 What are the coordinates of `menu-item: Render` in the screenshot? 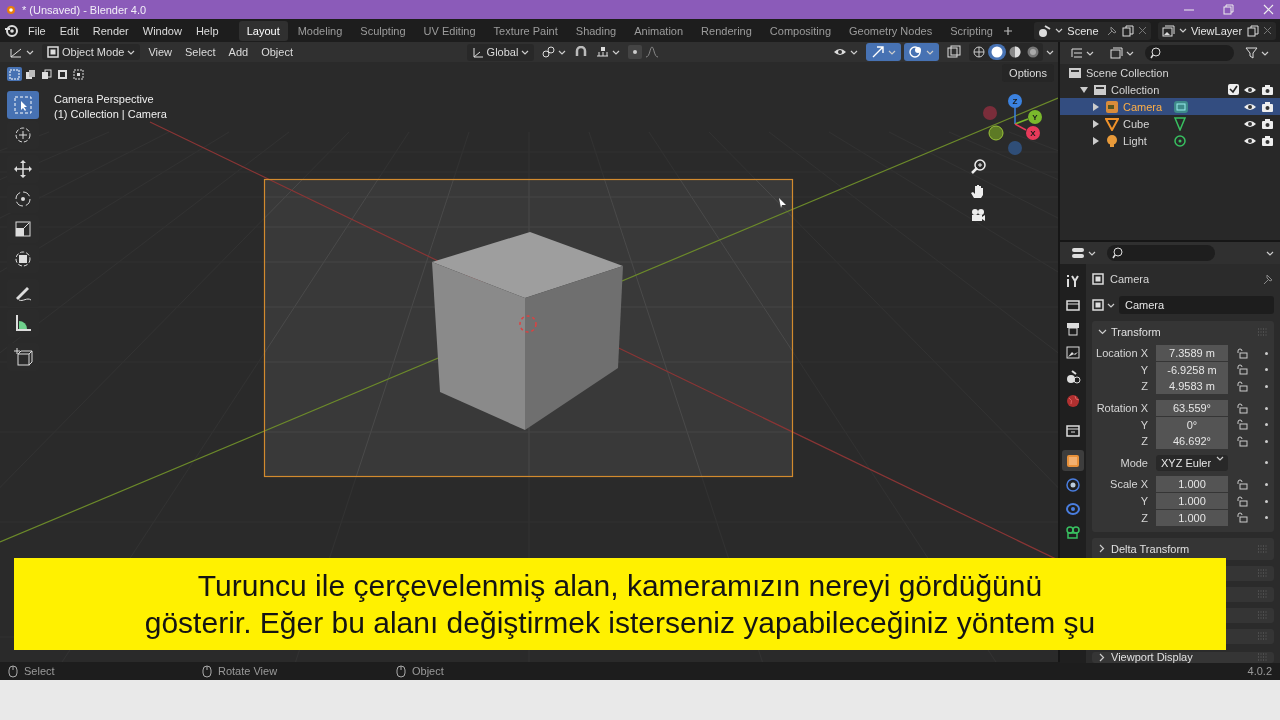 It's located at (110, 30).